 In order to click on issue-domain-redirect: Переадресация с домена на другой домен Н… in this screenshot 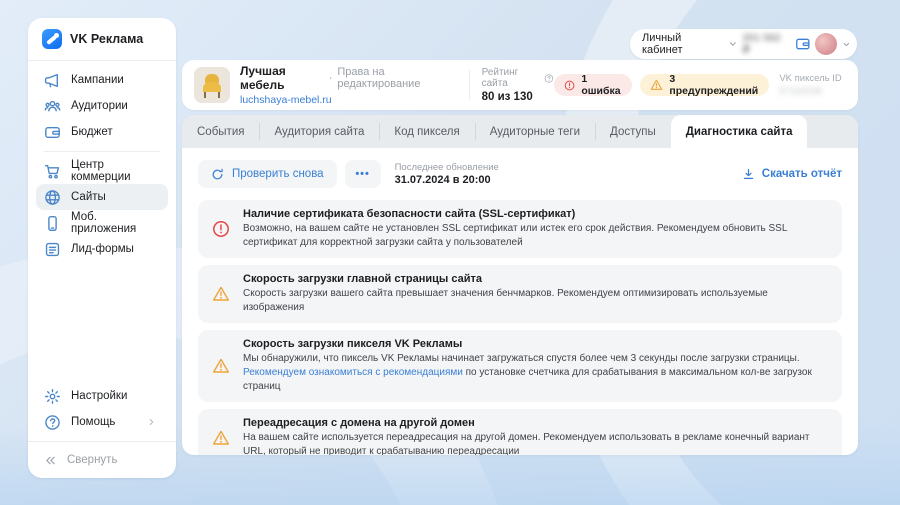, I will do `click(520, 432)`.